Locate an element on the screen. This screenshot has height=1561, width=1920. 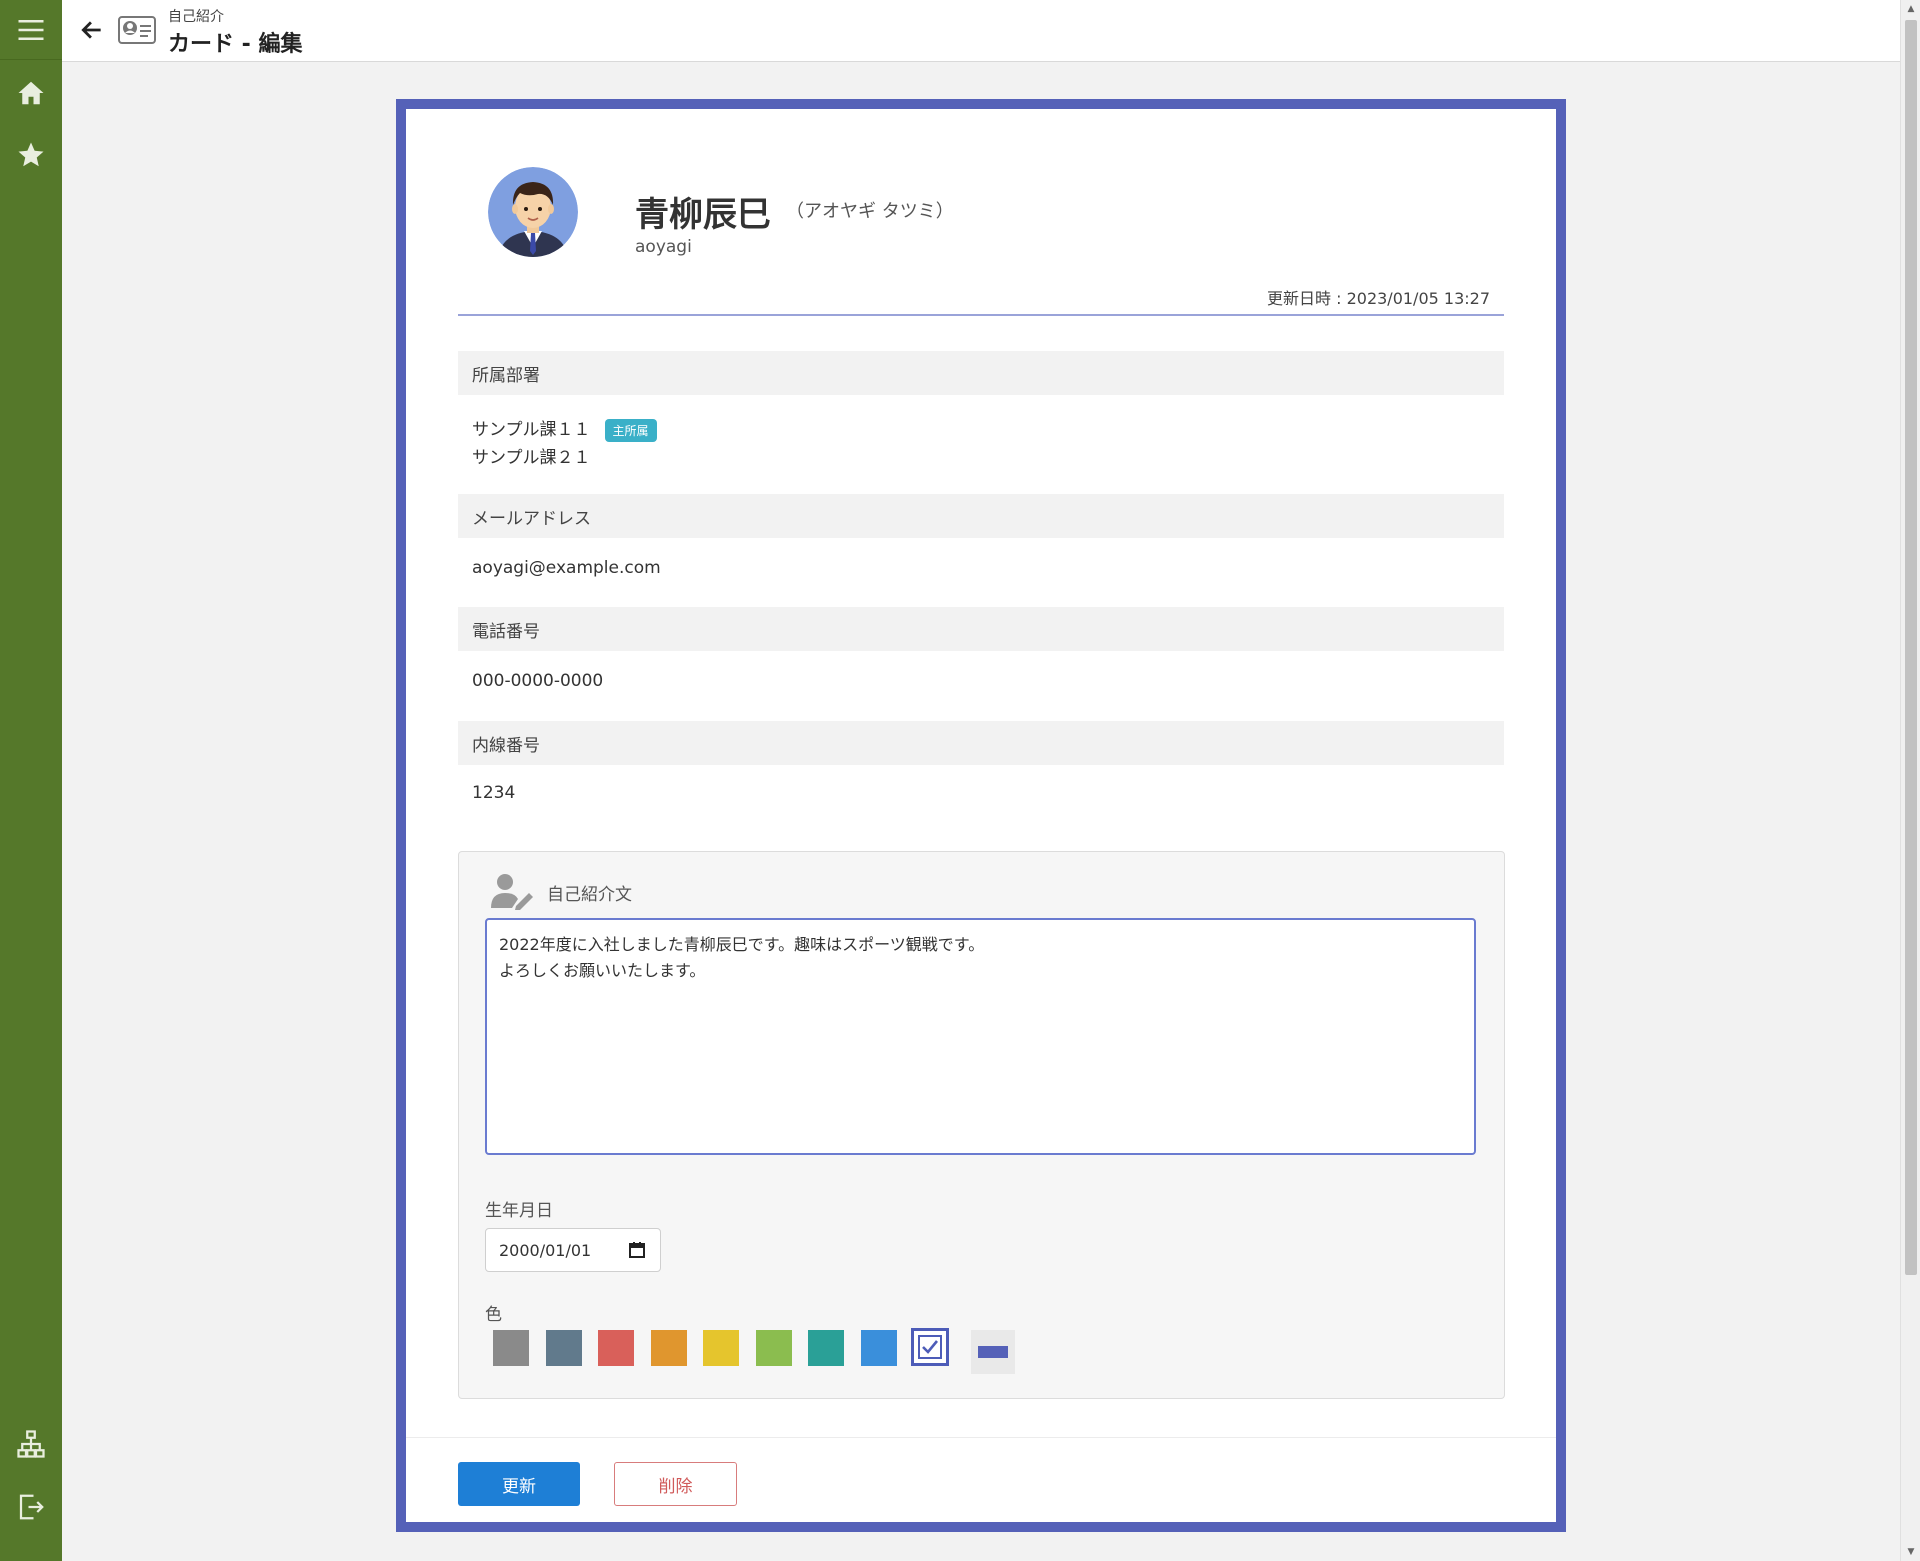
department-item: サンプル課２１ is located at coordinates (531, 455).